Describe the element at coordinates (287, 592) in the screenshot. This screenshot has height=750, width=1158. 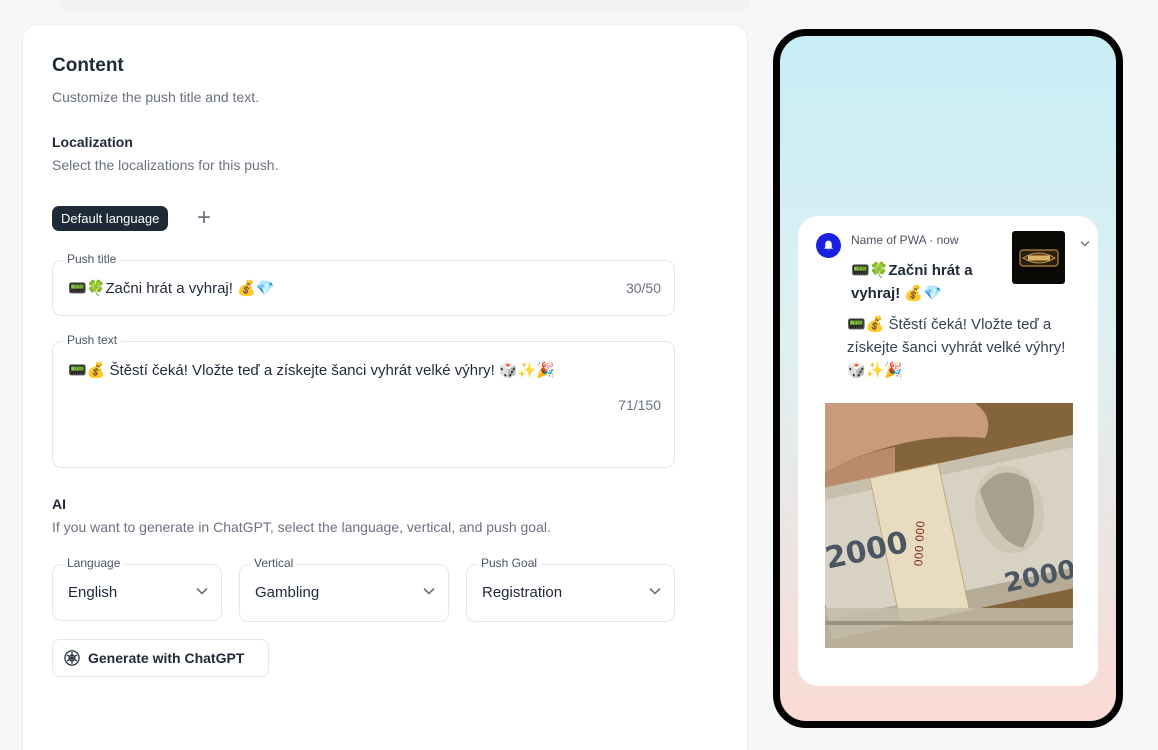
I see `vertical-value: Gambling` at that location.